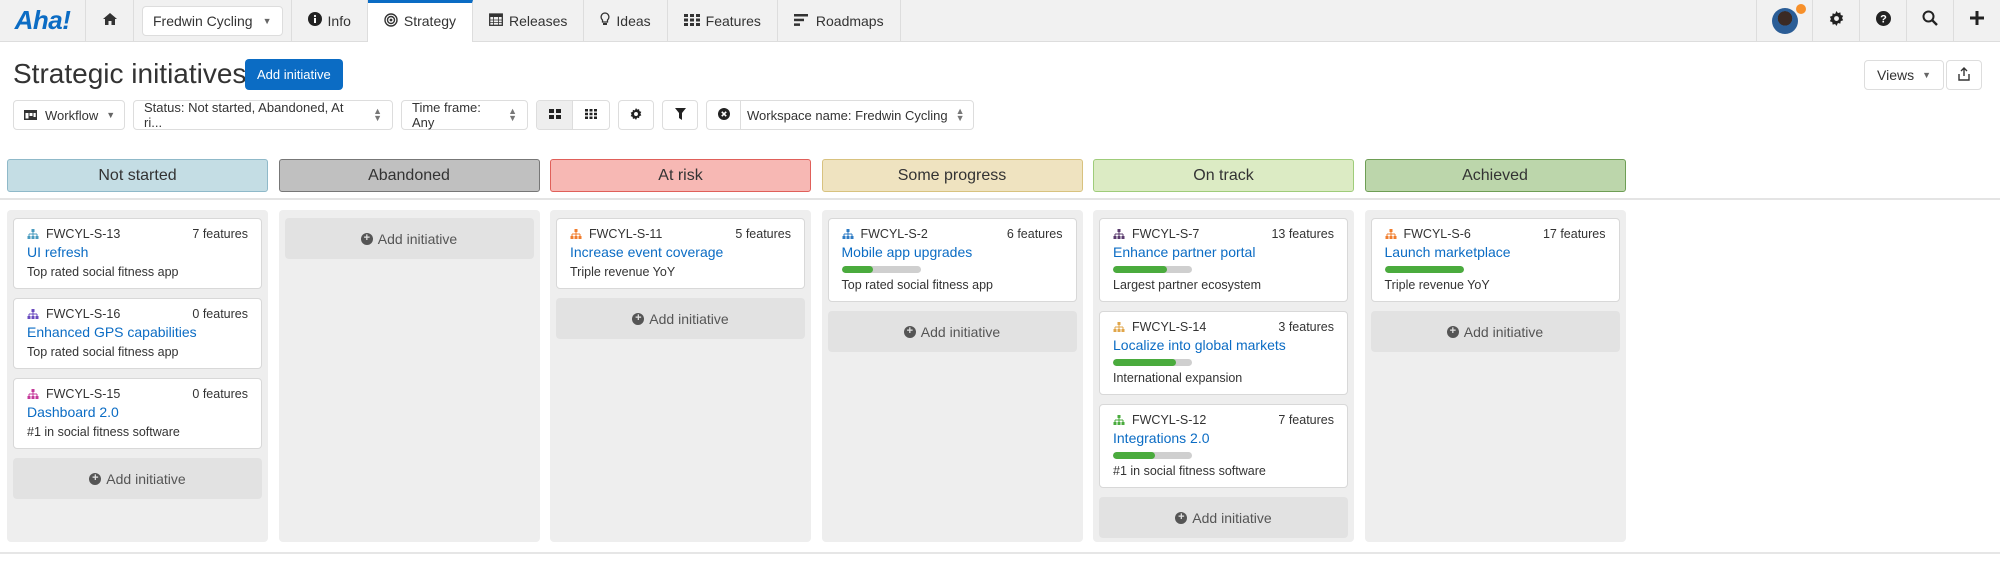 The height and width of the screenshot is (561, 2000). I want to click on initiative-title-link: UI refresh, so click(137, 252).